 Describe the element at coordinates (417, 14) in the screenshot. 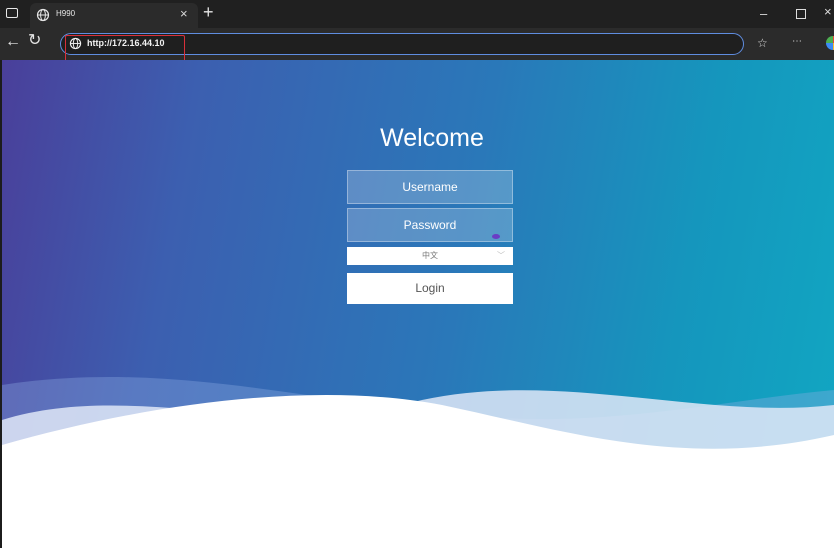

I see `title-bar: H990 × + – ×` at that location.